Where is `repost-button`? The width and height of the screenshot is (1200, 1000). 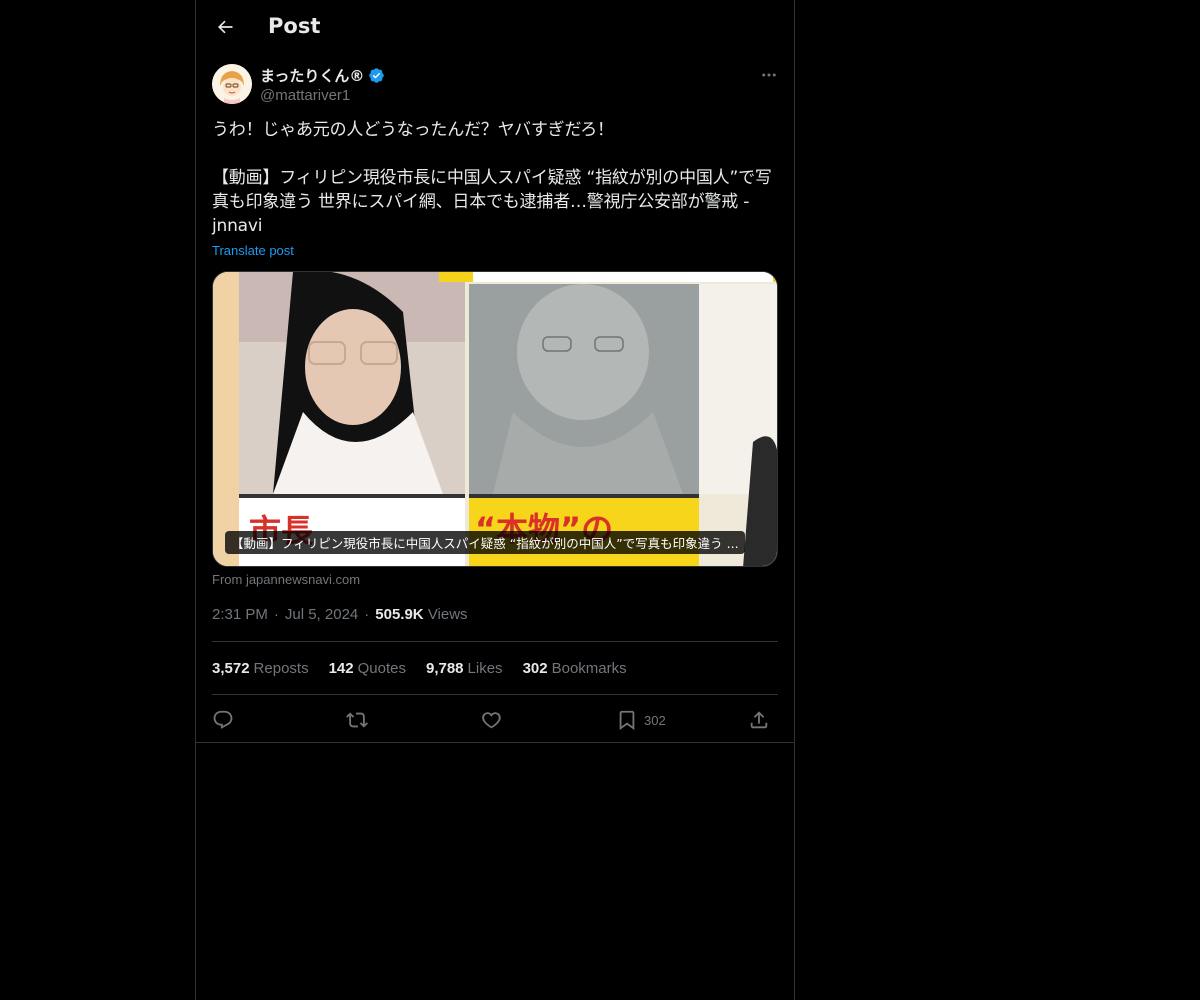
repost-button is located at coordinates (357, 720).